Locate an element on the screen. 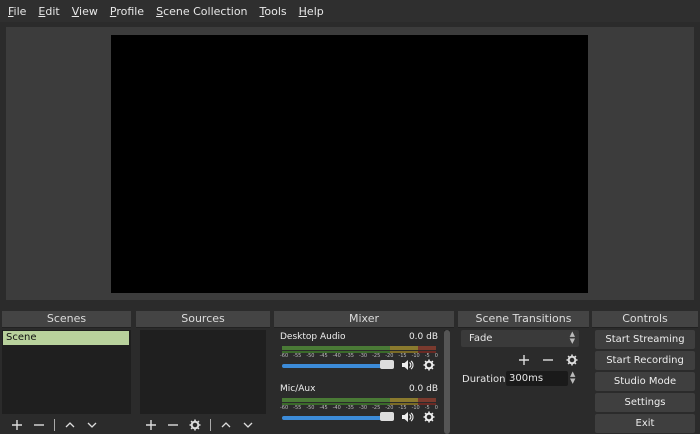  remove-scene-button is located at coordinates (39, 425).